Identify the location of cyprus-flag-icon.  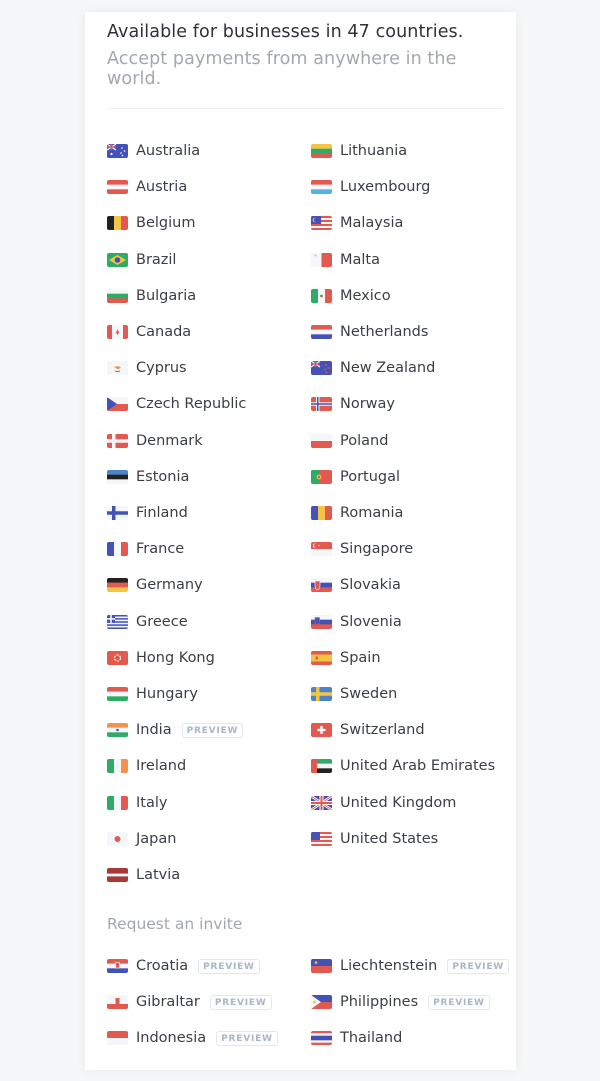
(117, 368).